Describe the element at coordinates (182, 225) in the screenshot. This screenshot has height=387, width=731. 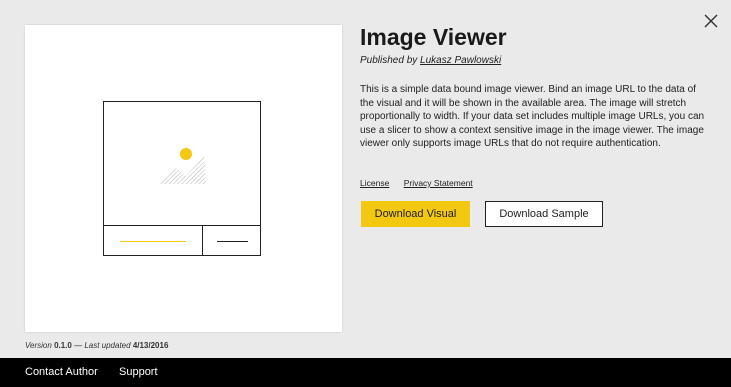
I see `illustration-divider` at that location.